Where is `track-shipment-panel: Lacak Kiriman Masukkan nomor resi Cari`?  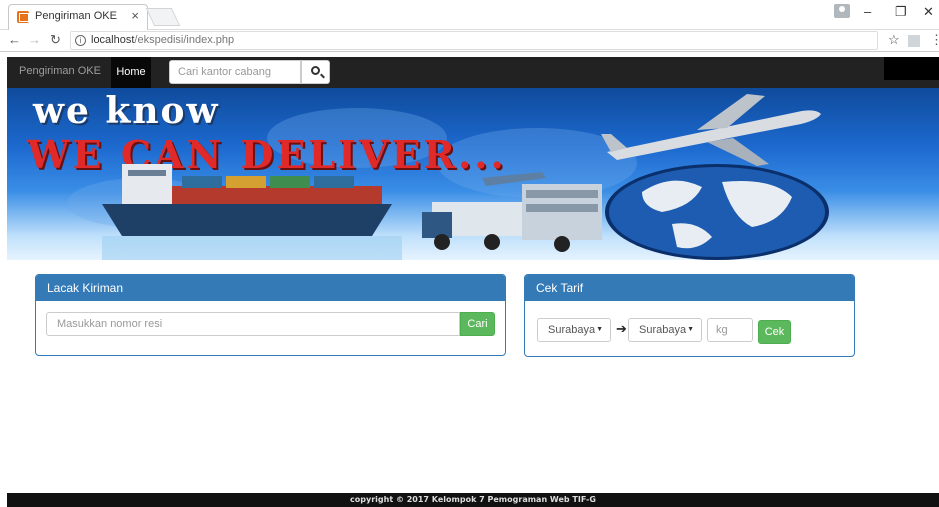
track-shipment-panel: Lacak Kiriman Masukkan nomor resi Cari is located at coordinates (270, 315).